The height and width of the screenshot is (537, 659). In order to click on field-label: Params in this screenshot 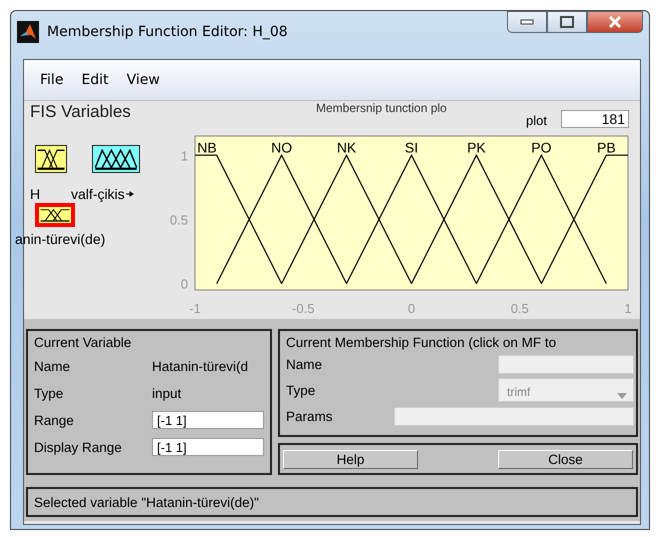, I will do `click(309, 416)`.